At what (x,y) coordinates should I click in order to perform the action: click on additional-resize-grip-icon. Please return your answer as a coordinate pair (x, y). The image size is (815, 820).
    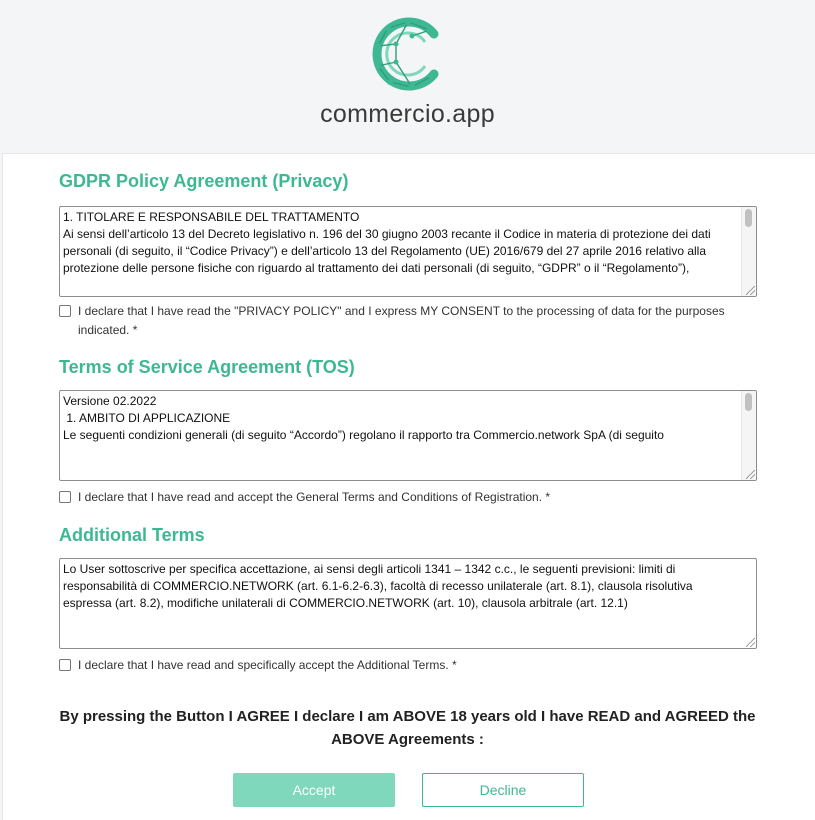
    Looking at the image, I should click on (750, 642).